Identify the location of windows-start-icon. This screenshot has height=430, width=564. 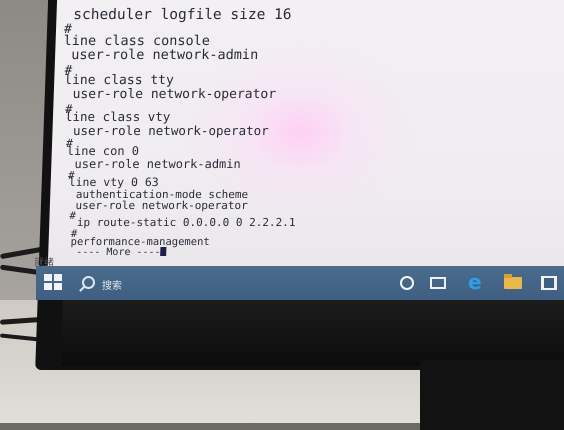
(54, 283).